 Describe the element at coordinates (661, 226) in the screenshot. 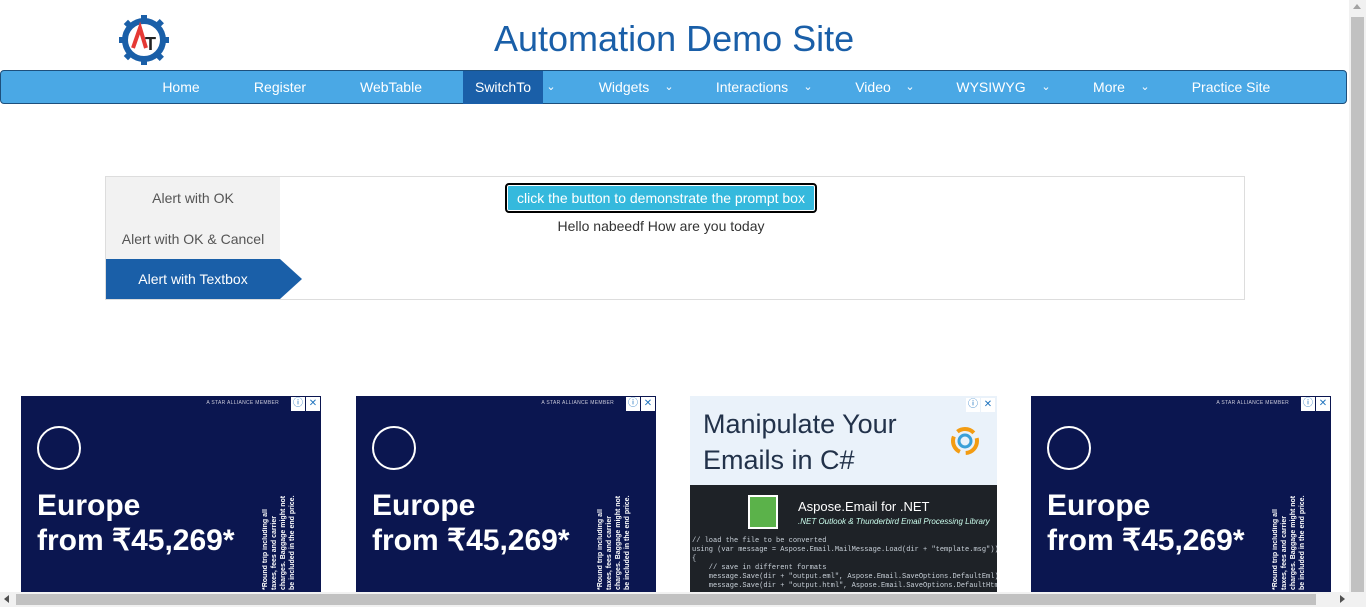

I see `prompt-result-text: Hello nabeedf How are you today` at that location.